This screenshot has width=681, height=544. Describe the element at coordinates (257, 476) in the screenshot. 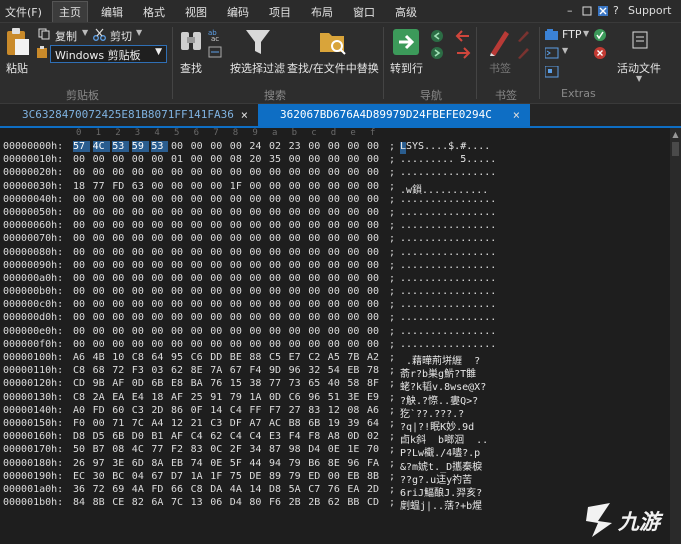

I see `hex-byte: DE` at that location.